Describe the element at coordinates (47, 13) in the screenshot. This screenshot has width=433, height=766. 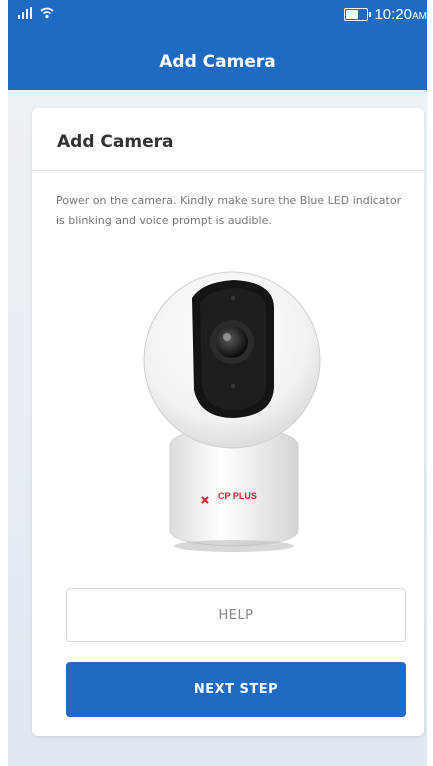
I see `wifi-icon` at that location.